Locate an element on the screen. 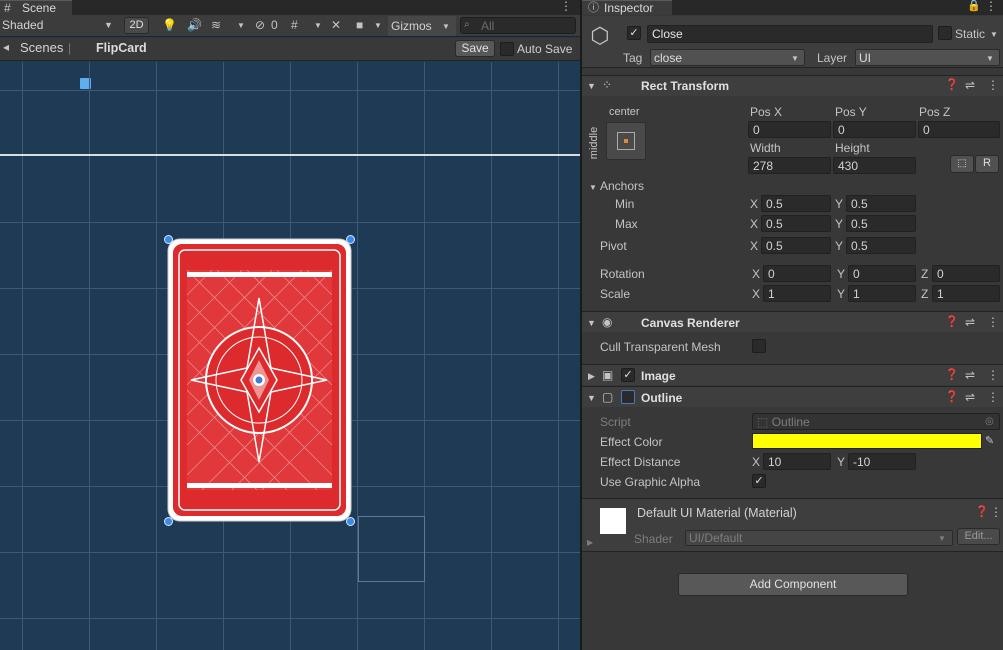 This screenshot has height=650, width=1003. axis-y-label: Y is located at coordinates (839, 204).